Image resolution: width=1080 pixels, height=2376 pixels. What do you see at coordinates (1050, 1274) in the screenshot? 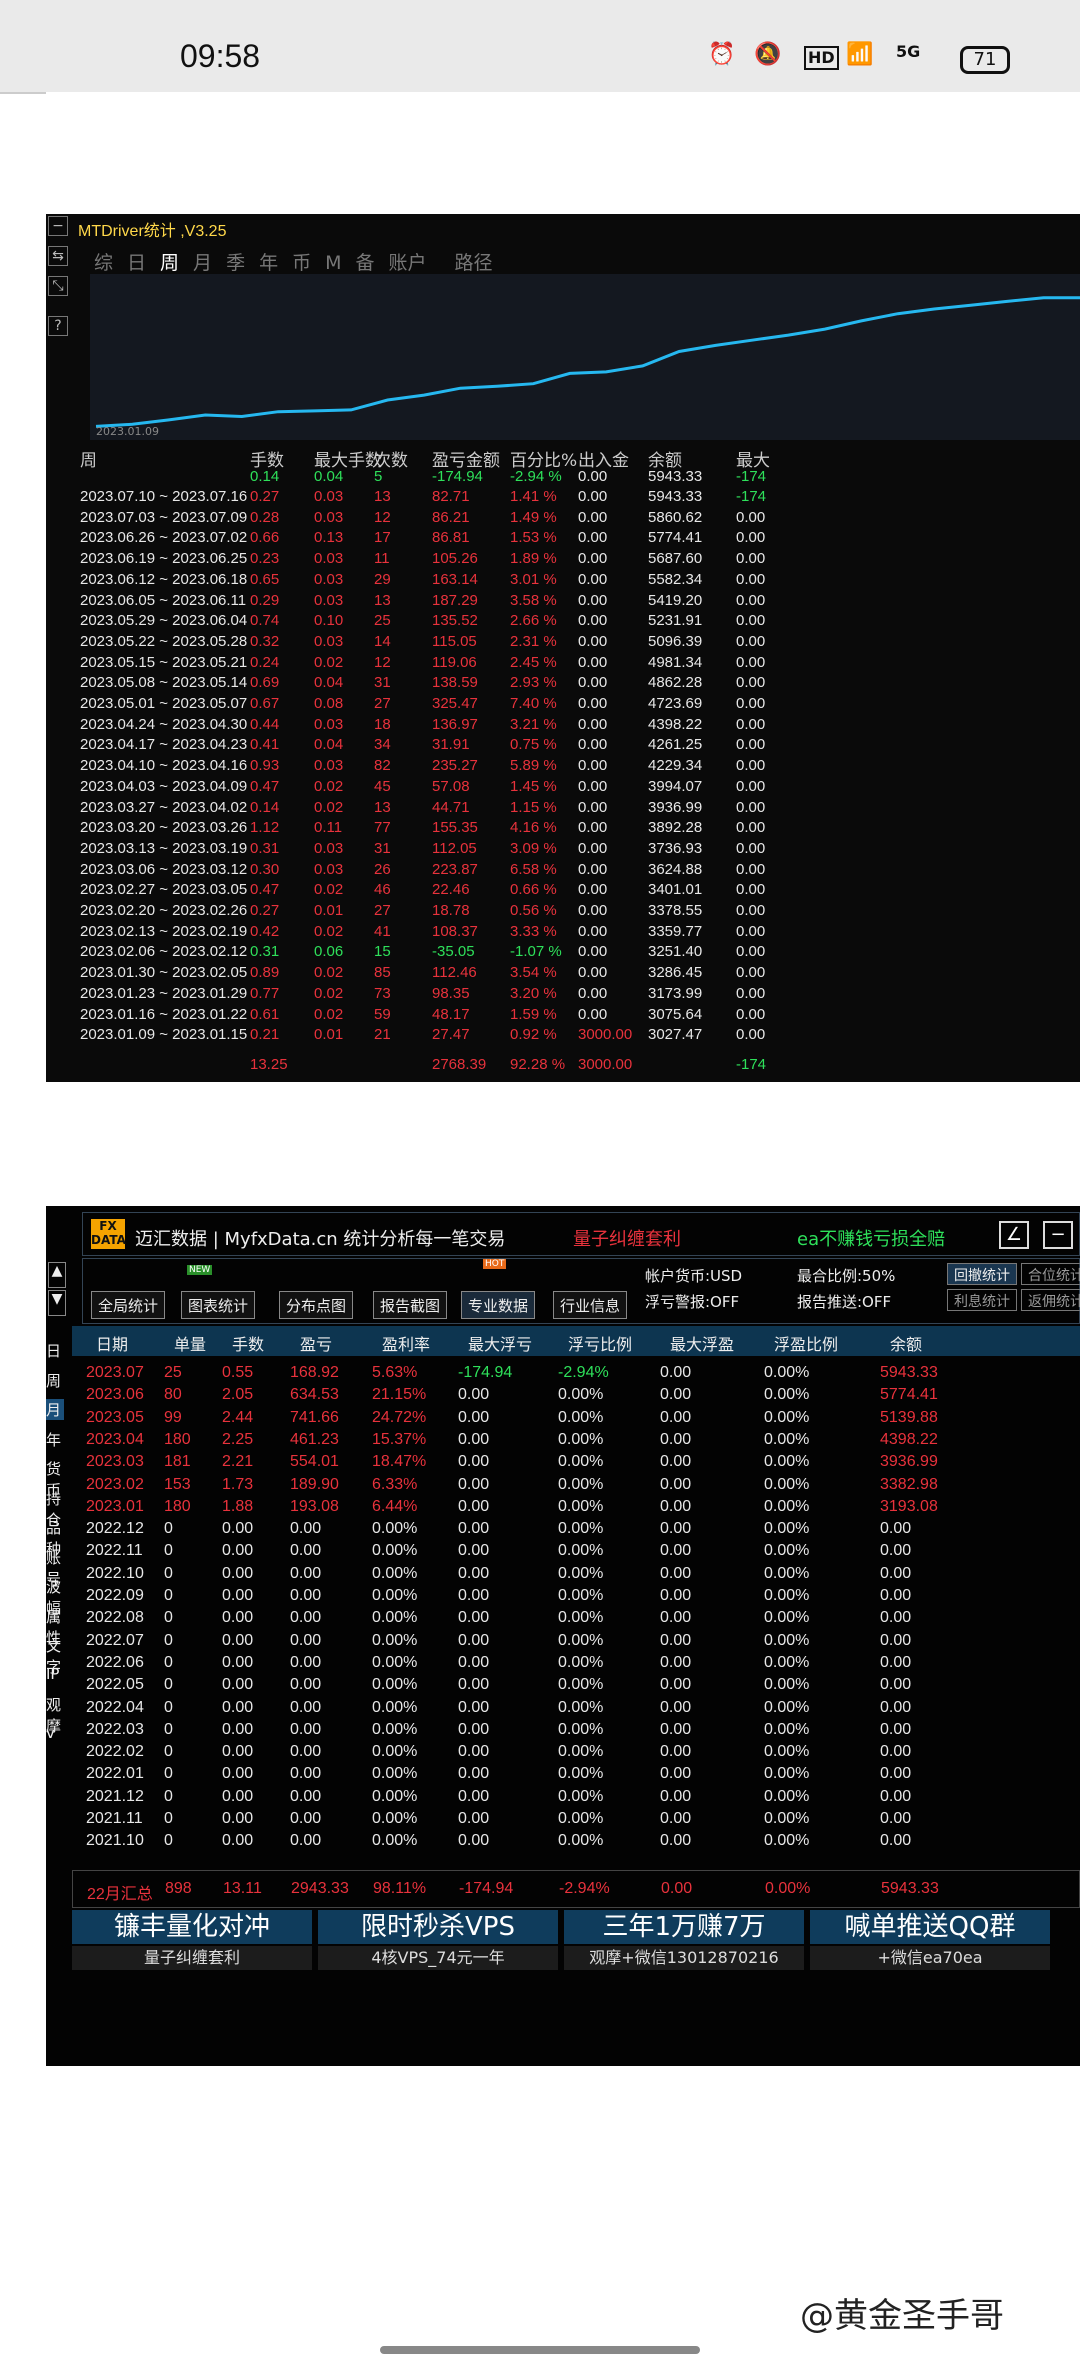
I see `side-stat-button: 合位统计` at bounding box center [1050, 1274].